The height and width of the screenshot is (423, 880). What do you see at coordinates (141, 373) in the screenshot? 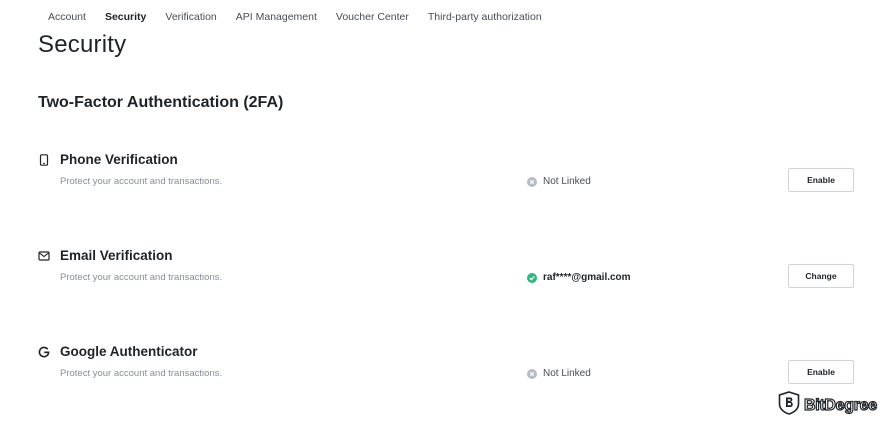
I see `google-authenticator-description: Protect your account and transactions.` at bounding box center [141, 373].